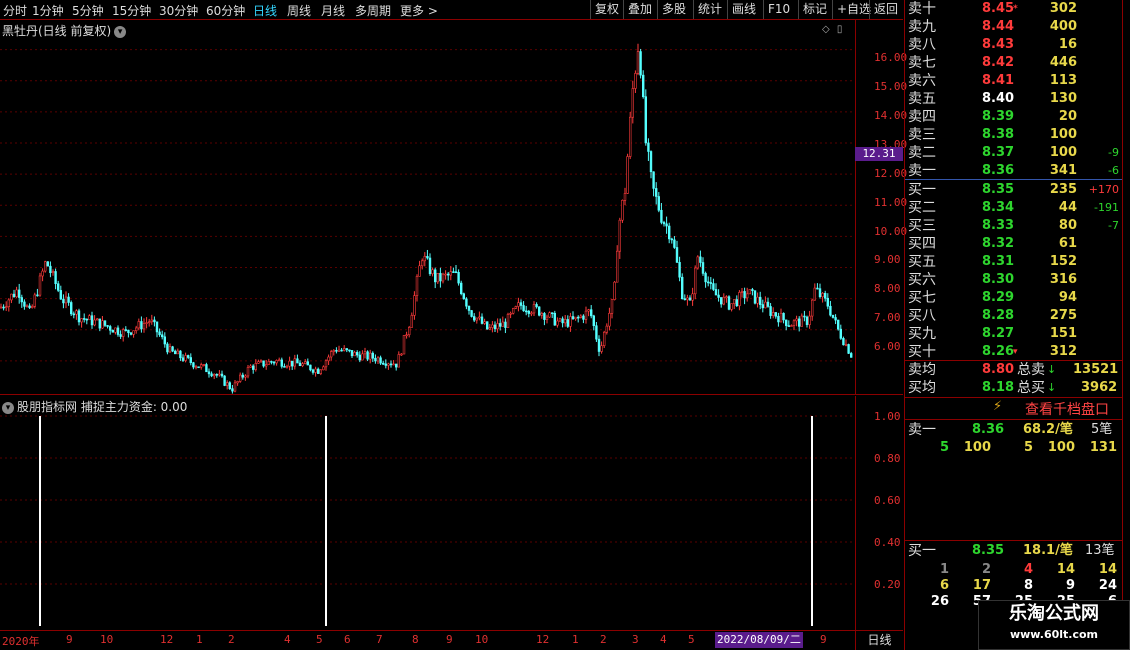 The width and height of the screenshot is (1130, 650). What do you see at coordinates (299, 10) in the screenshot?
I see `period-tab-weekly: 周线` at bounding box center [299, 10].